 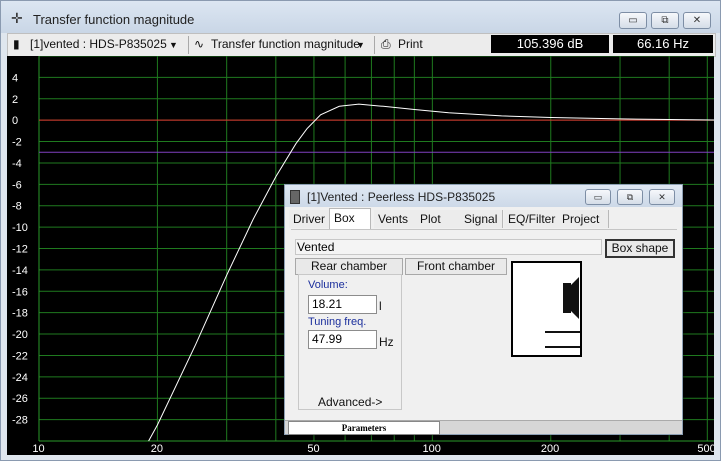 I want to click on dialog-title-bar: [1]Vented : Peerless HDS-P835025 ▭ ⧉ ✕, so click(x=483, y=196).